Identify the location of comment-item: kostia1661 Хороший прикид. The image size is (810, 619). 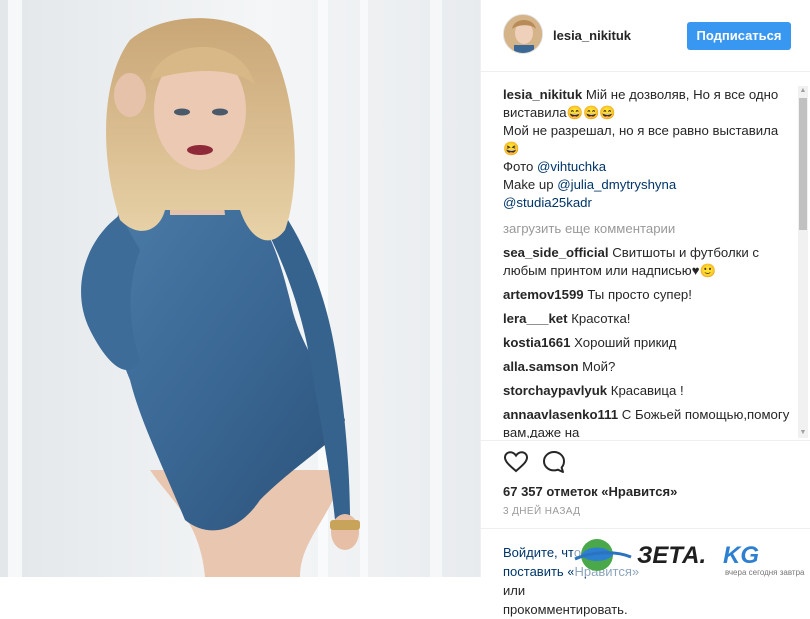
(648, 343).